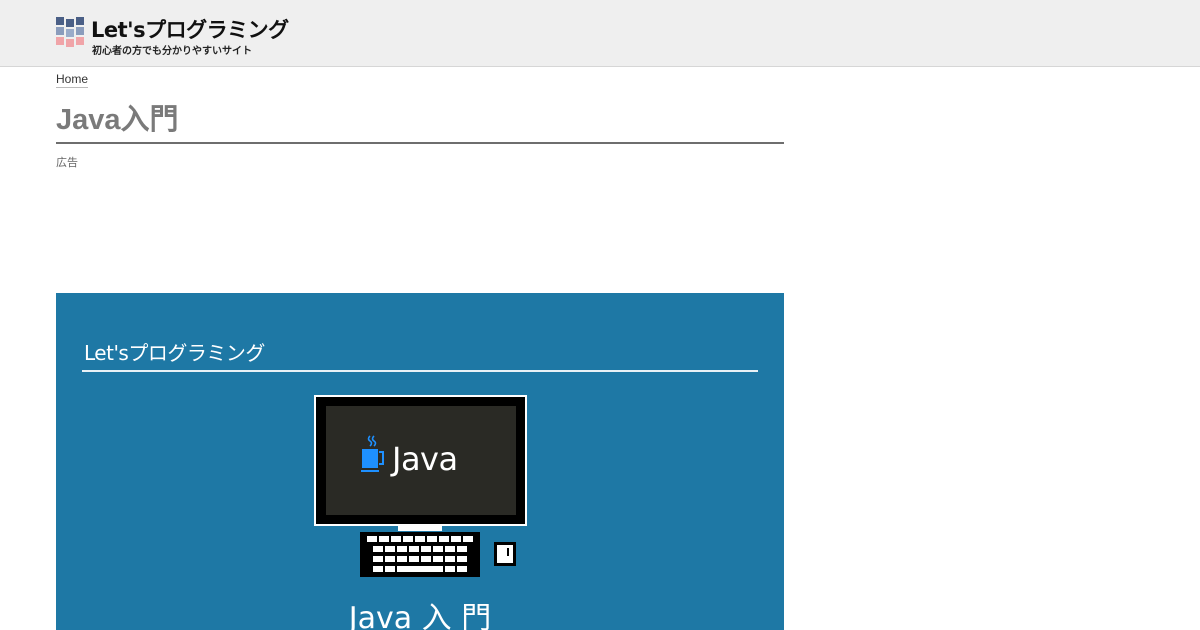 The image size is (1200, 630). What do you see at coordinates (600, 33) in the screenshot?
I see `site-header: Let'sプログラミング 初心者の方でも分かりやすいサイト` at bounding box center [600, 33].